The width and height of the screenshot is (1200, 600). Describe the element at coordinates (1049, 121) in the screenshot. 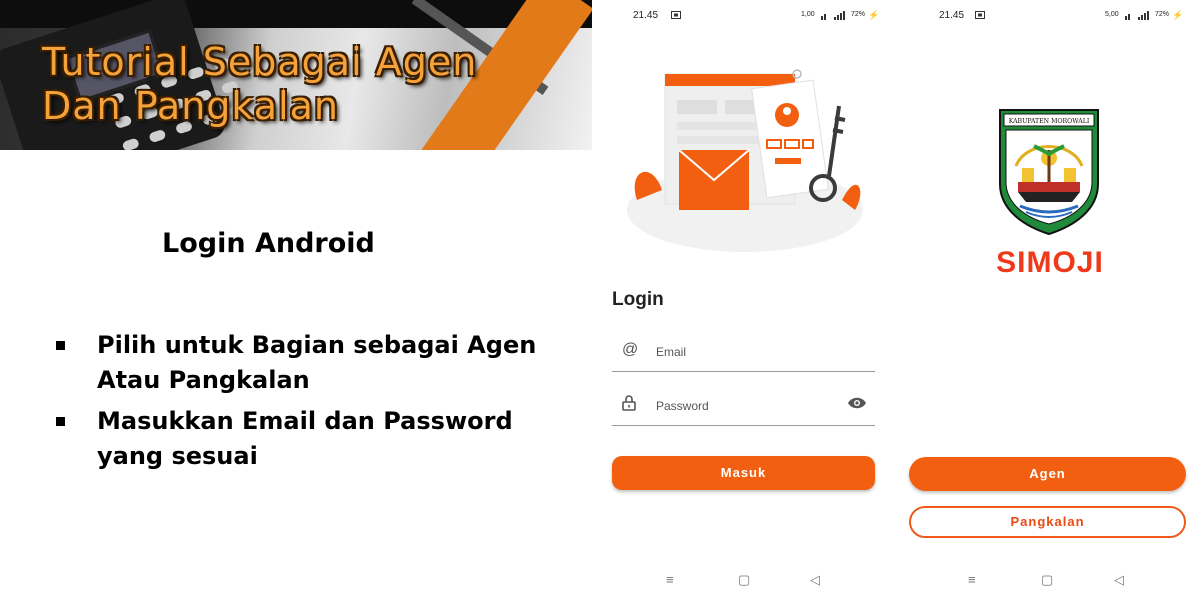

I see `emblem-text: KABUPATEN MOROWALI` at that location.